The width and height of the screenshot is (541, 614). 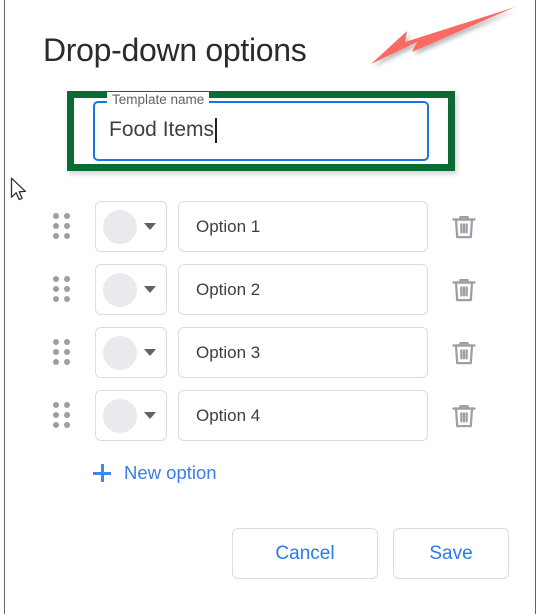 I want to click on add-new-option-button: New option, so click(x=155, y=473).